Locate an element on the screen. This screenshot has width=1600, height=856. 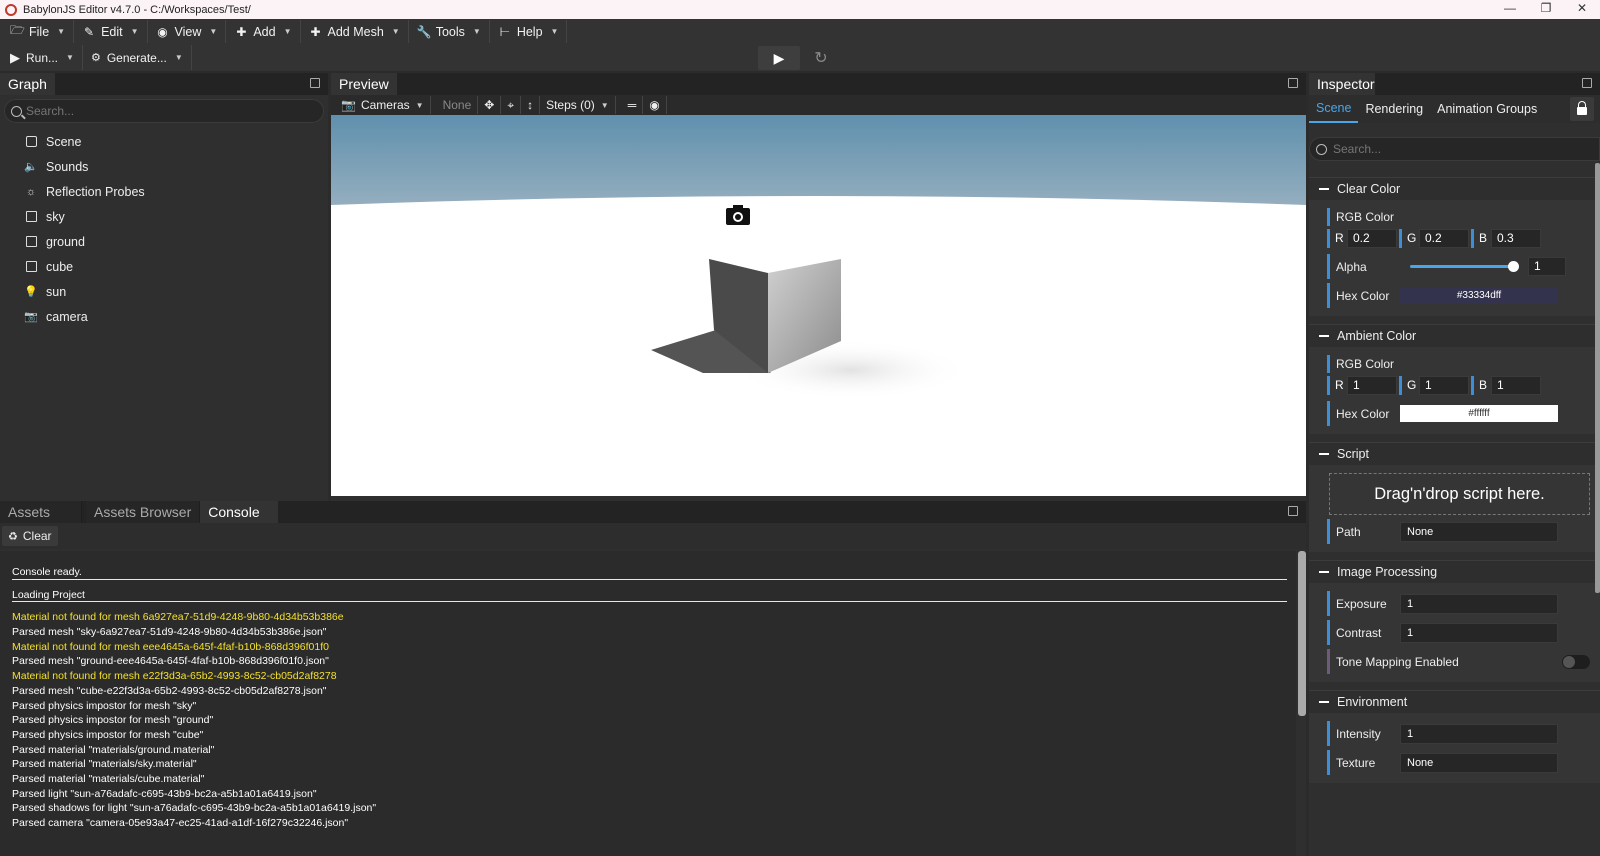
clear-console-button: ♻ Clear is located at coordinates (30, 536).